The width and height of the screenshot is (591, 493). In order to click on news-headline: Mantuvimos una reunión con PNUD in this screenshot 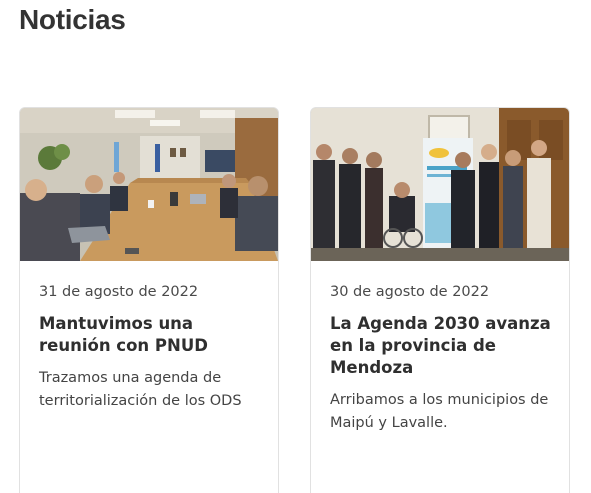, I will do `click(149, 335)`.